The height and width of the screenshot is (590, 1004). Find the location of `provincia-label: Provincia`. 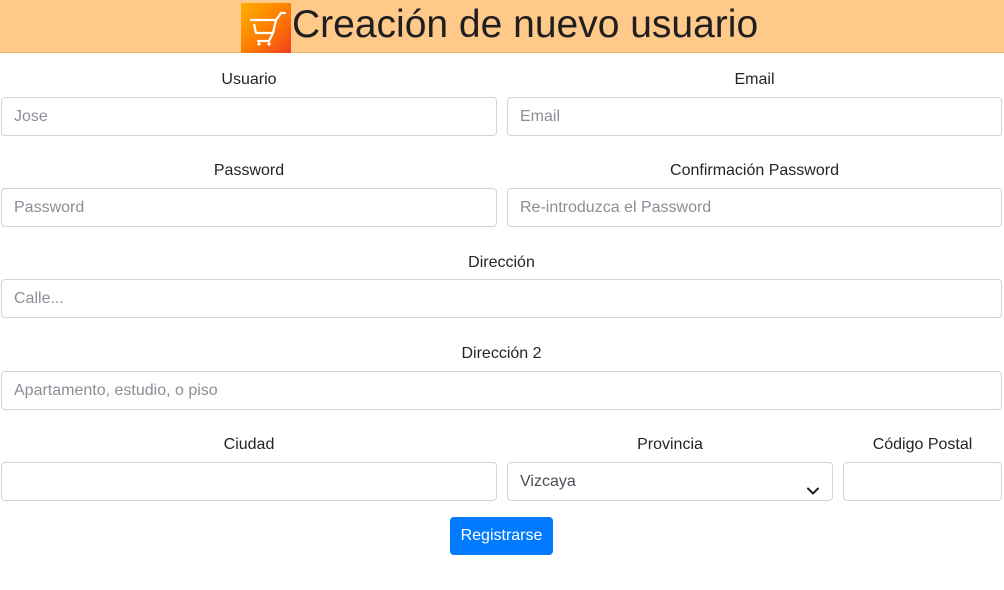

provincia-label: Provincia is located at coordinates (670, 444).